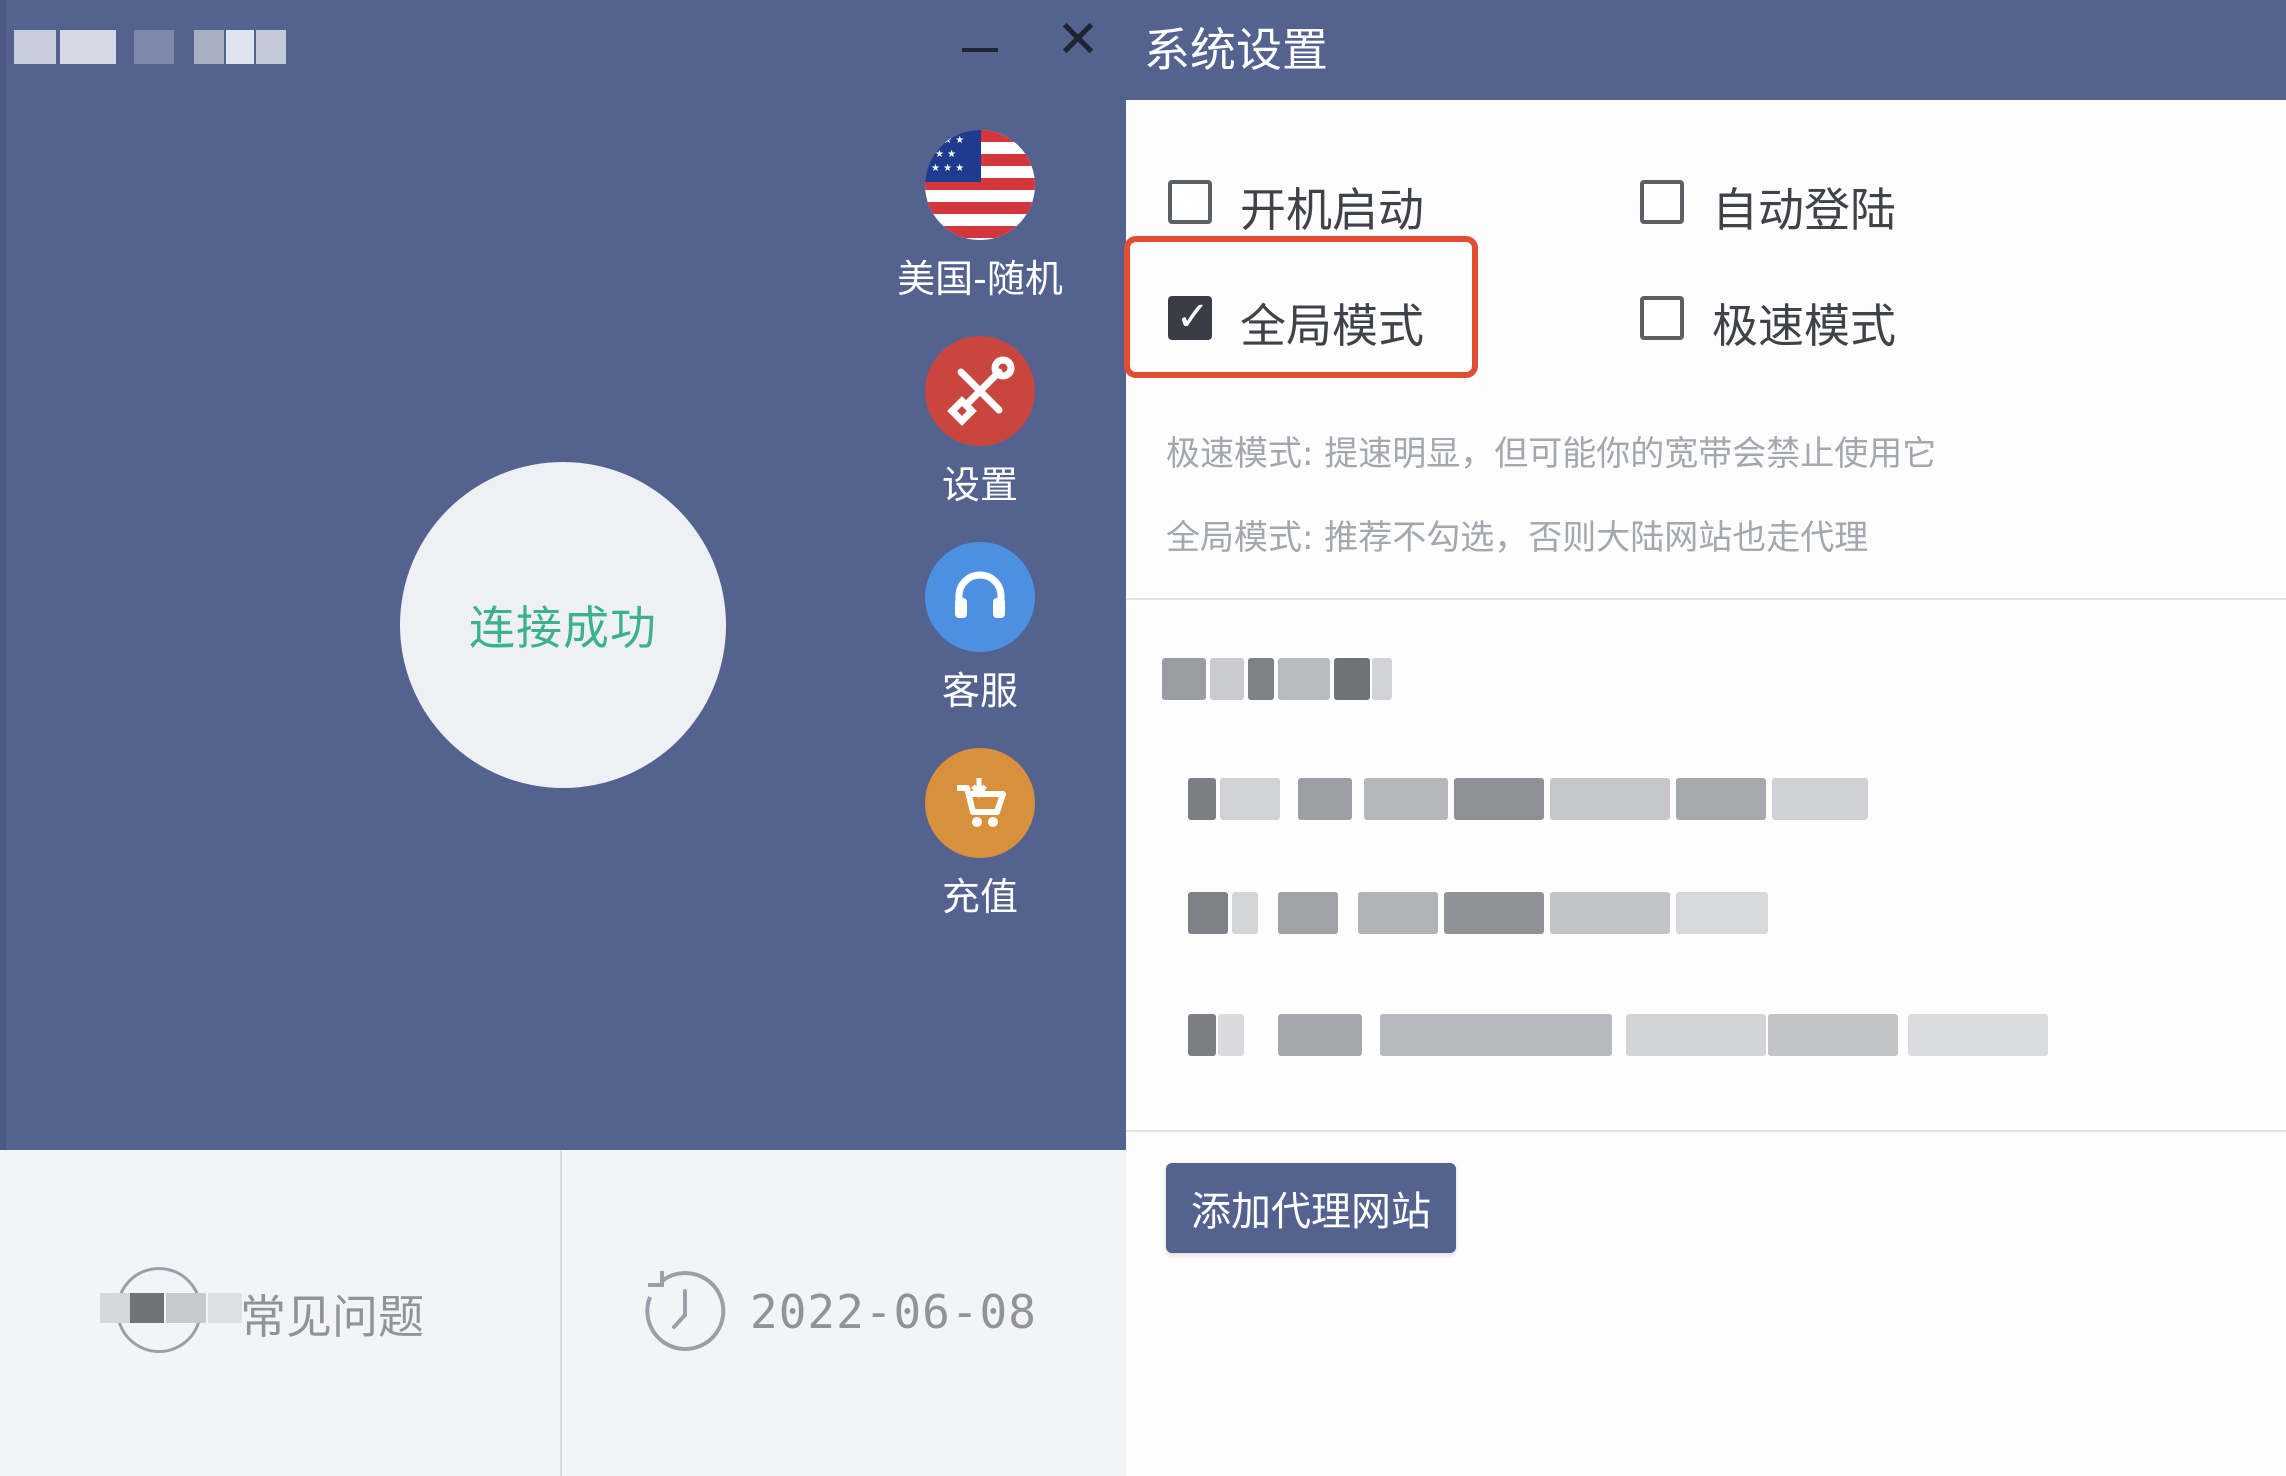 The height and width of the screenshot is (1476, 2286). I want to click on checkbox-speed-mode: 极速模式, so click(1790, 321).